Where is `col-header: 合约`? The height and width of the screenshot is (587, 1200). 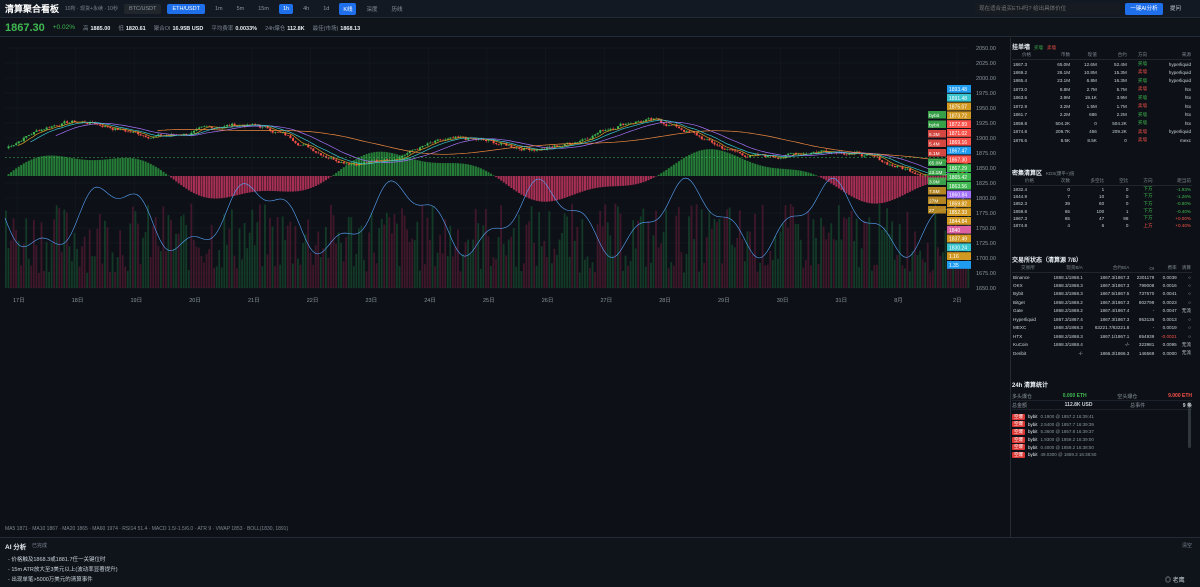 col-header: 合约 is located at coordinates (1112, 55).